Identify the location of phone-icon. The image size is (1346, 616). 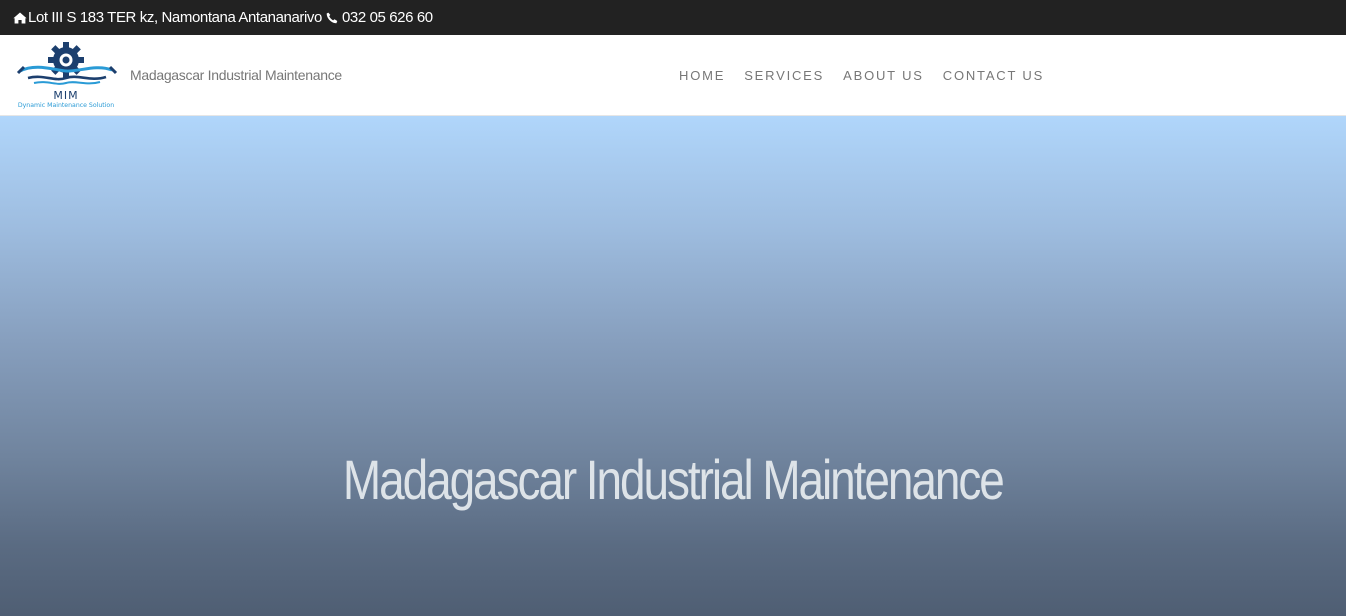
(332, 18).